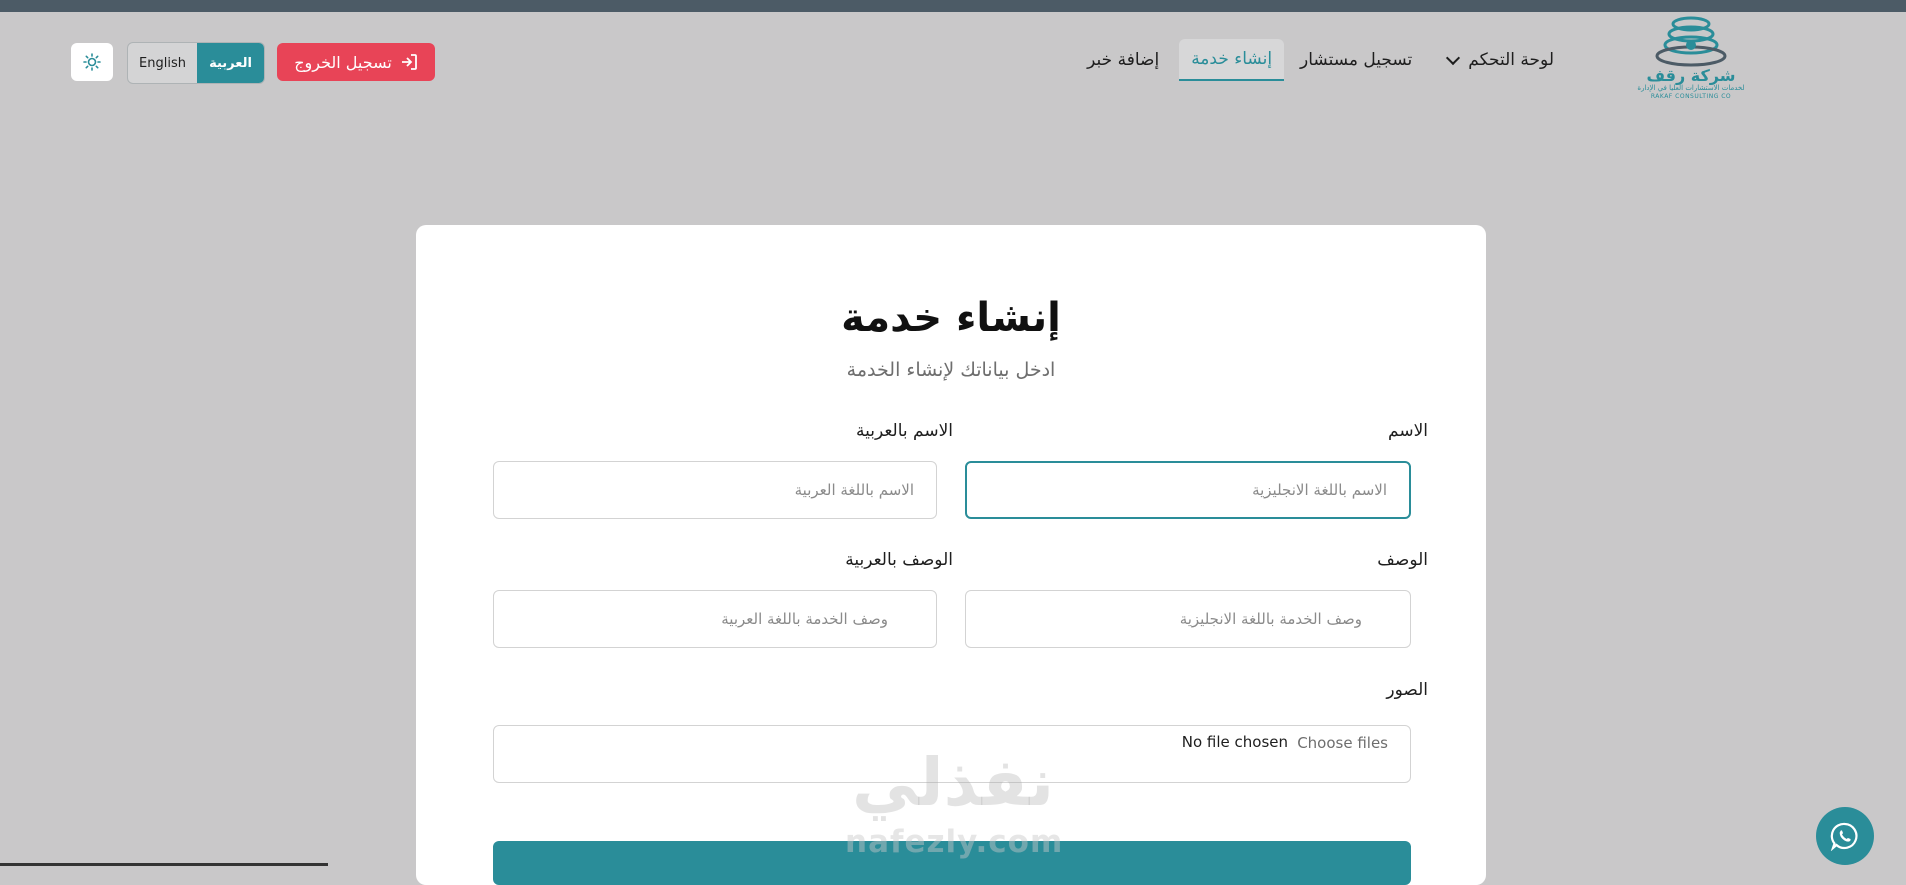  Describe the element at coordinates (1408, 431) in the screenshot. I see `name-label: الاسم` at that location.